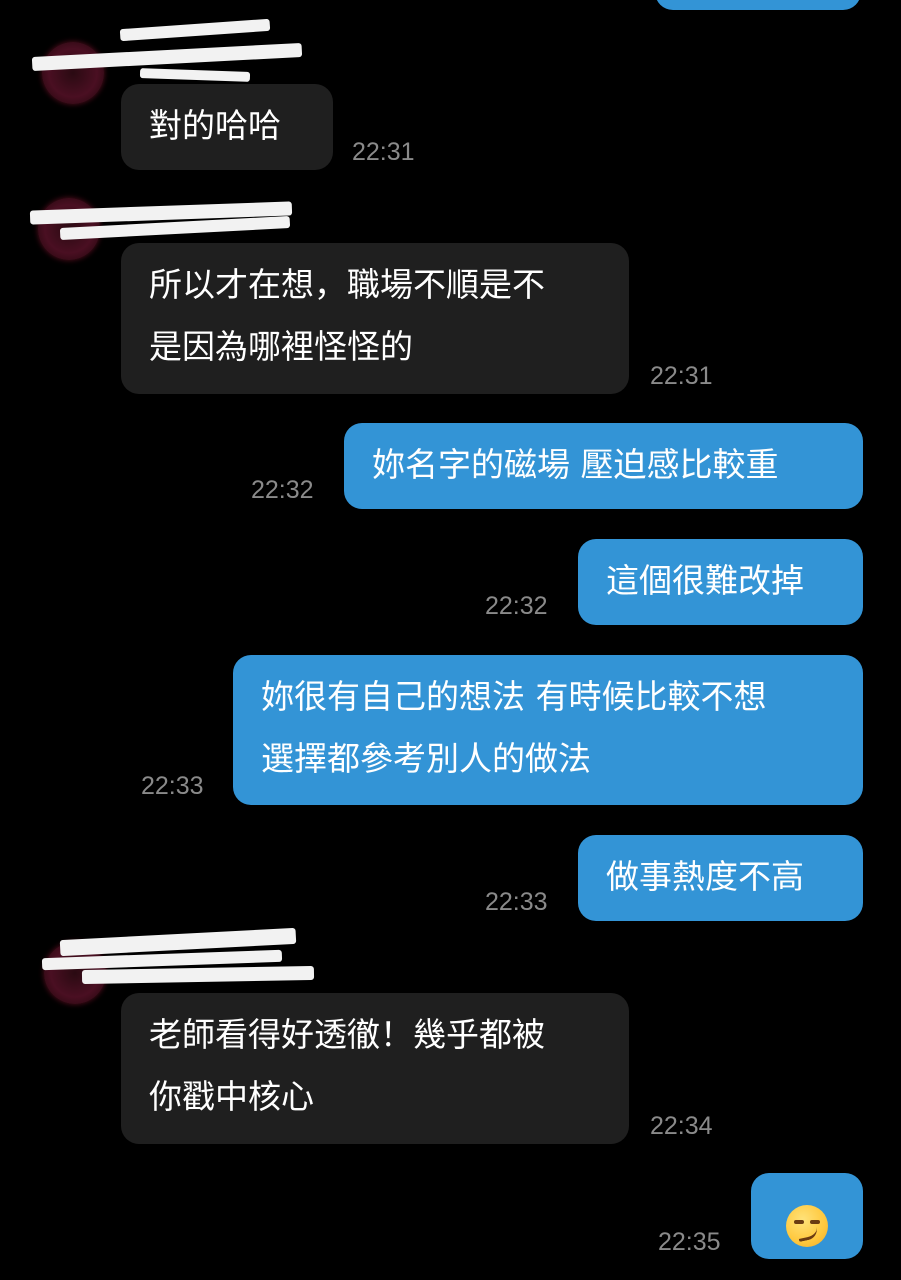  Describe the element at coordinates (347, 284) in the screenshot. I see `message-text: 所以才在想，職場不順是不` at that location.